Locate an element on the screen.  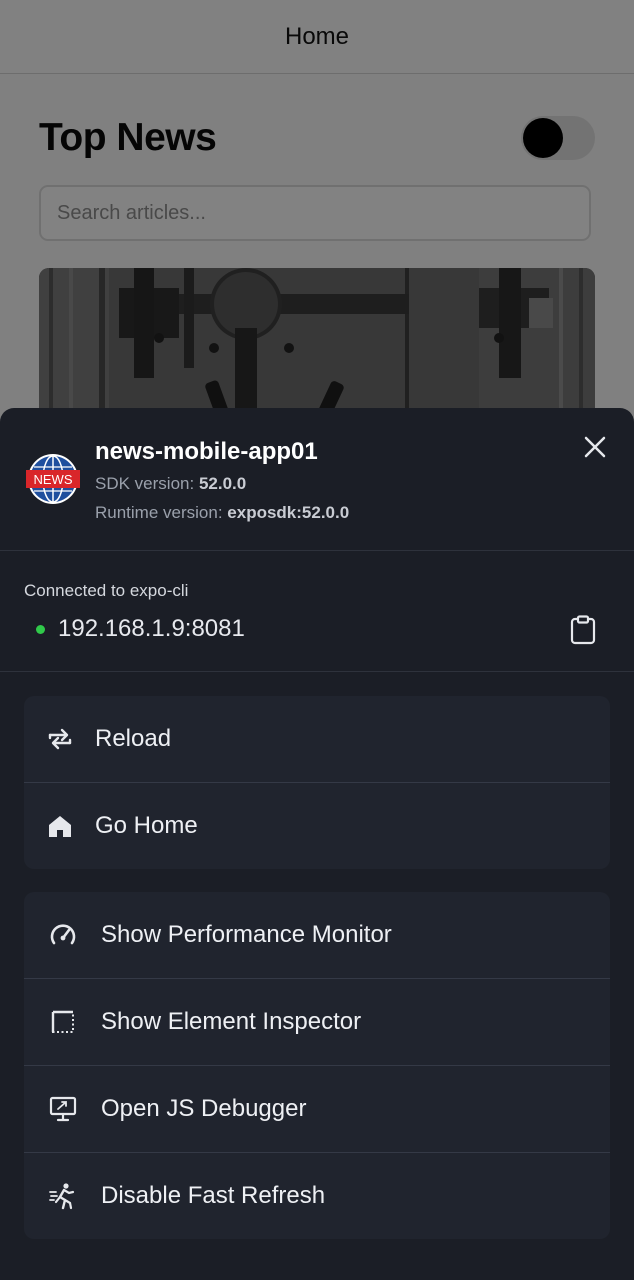
reload-label: Reload is located at coordinates (133, 738).